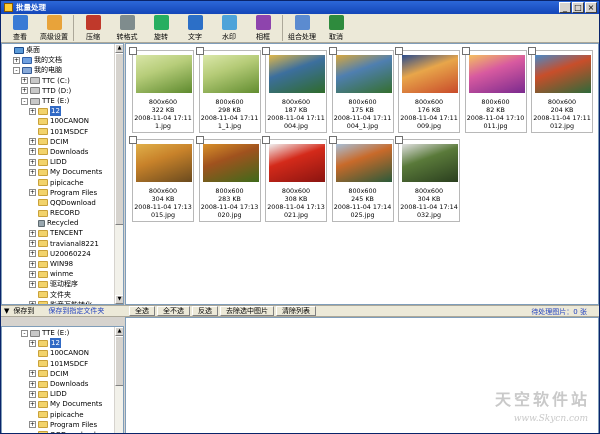  Describe the element at coordinates (76, 311) in the screenshot. I see `save-to-folder-link: 保存到指定文件夹` at that location.